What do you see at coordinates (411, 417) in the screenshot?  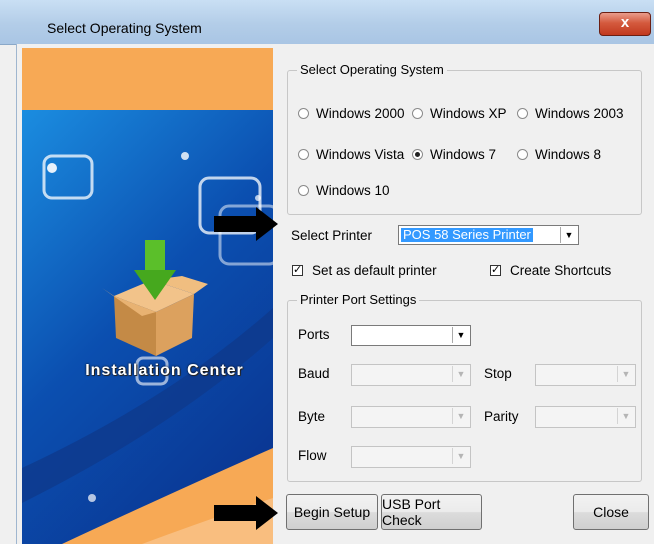 I see `byte-dropdown: ▼` at bounding box center [411, 417].